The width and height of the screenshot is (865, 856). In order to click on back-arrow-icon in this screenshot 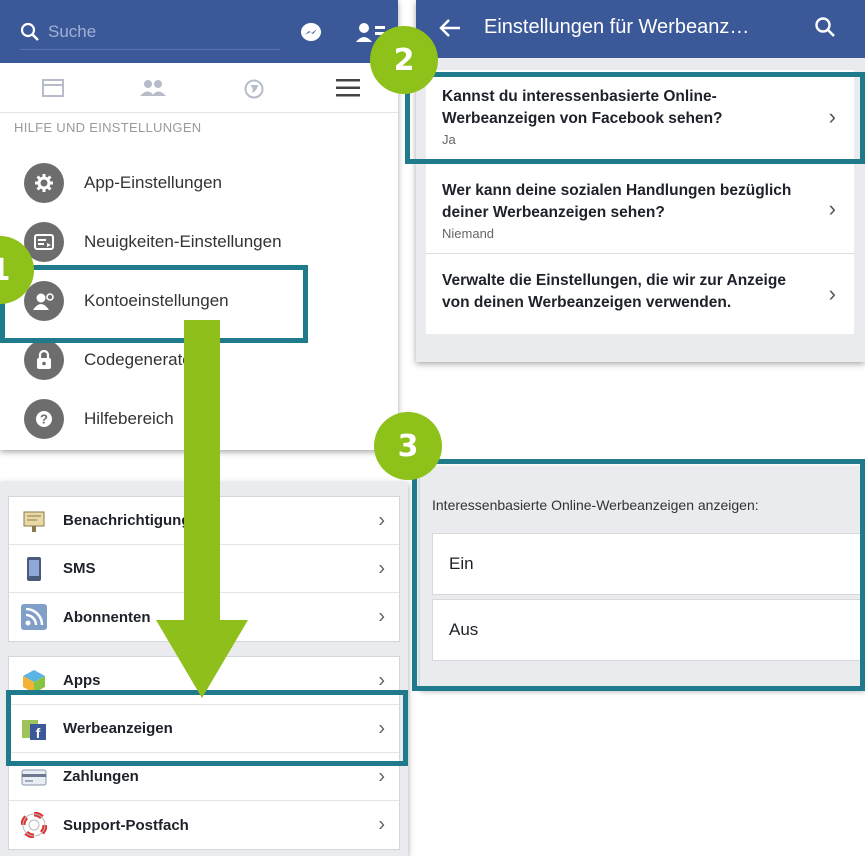, I will do `click(450, 28)`.